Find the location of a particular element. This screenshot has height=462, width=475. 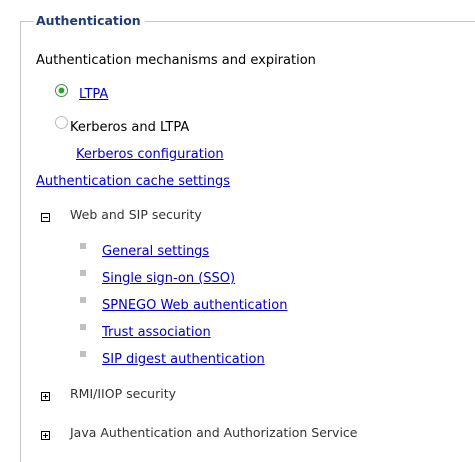

rmi-iiop-security-label: RMI/IIOP security is located at coordinates (123, 393).